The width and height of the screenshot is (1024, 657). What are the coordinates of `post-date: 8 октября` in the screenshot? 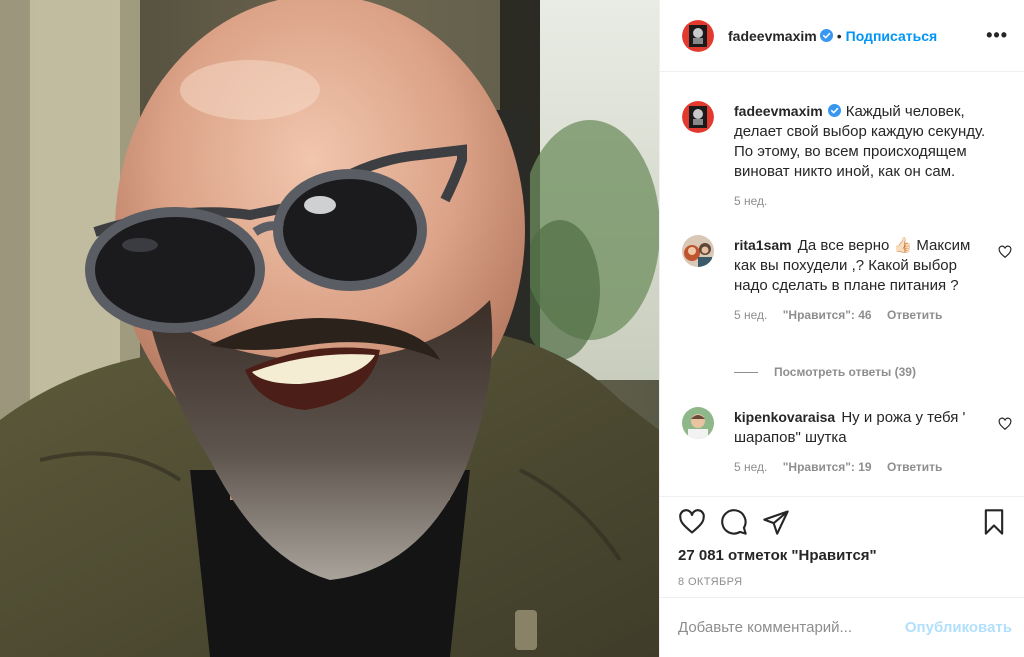 It's located at (843, 582).